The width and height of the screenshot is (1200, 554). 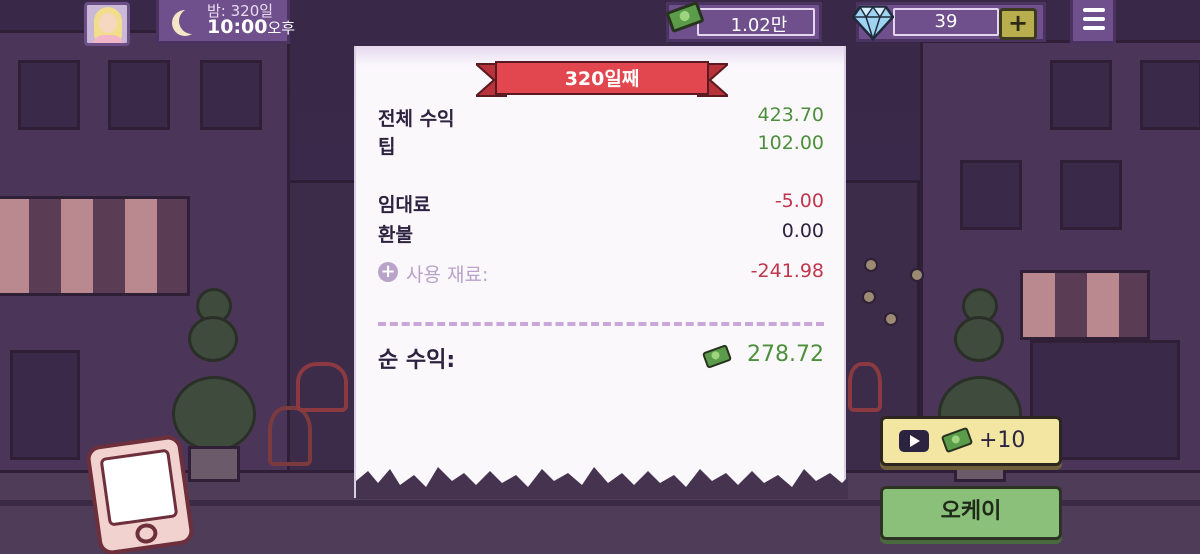 What do you see at coordinates (1002, 440) in the screenshot?
I see `ad-reward-label: +10` at bounding box center [1002, 440].